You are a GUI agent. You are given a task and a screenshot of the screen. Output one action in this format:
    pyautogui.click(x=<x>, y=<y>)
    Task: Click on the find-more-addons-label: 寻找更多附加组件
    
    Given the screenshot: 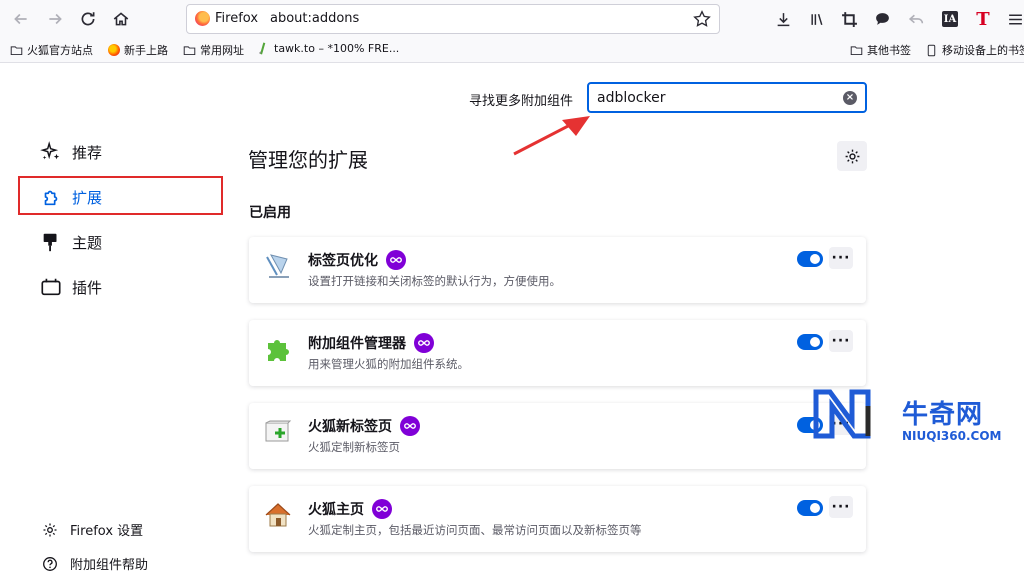 What is the action you would take?
    pyautogui.click(x=521, y=101)
    